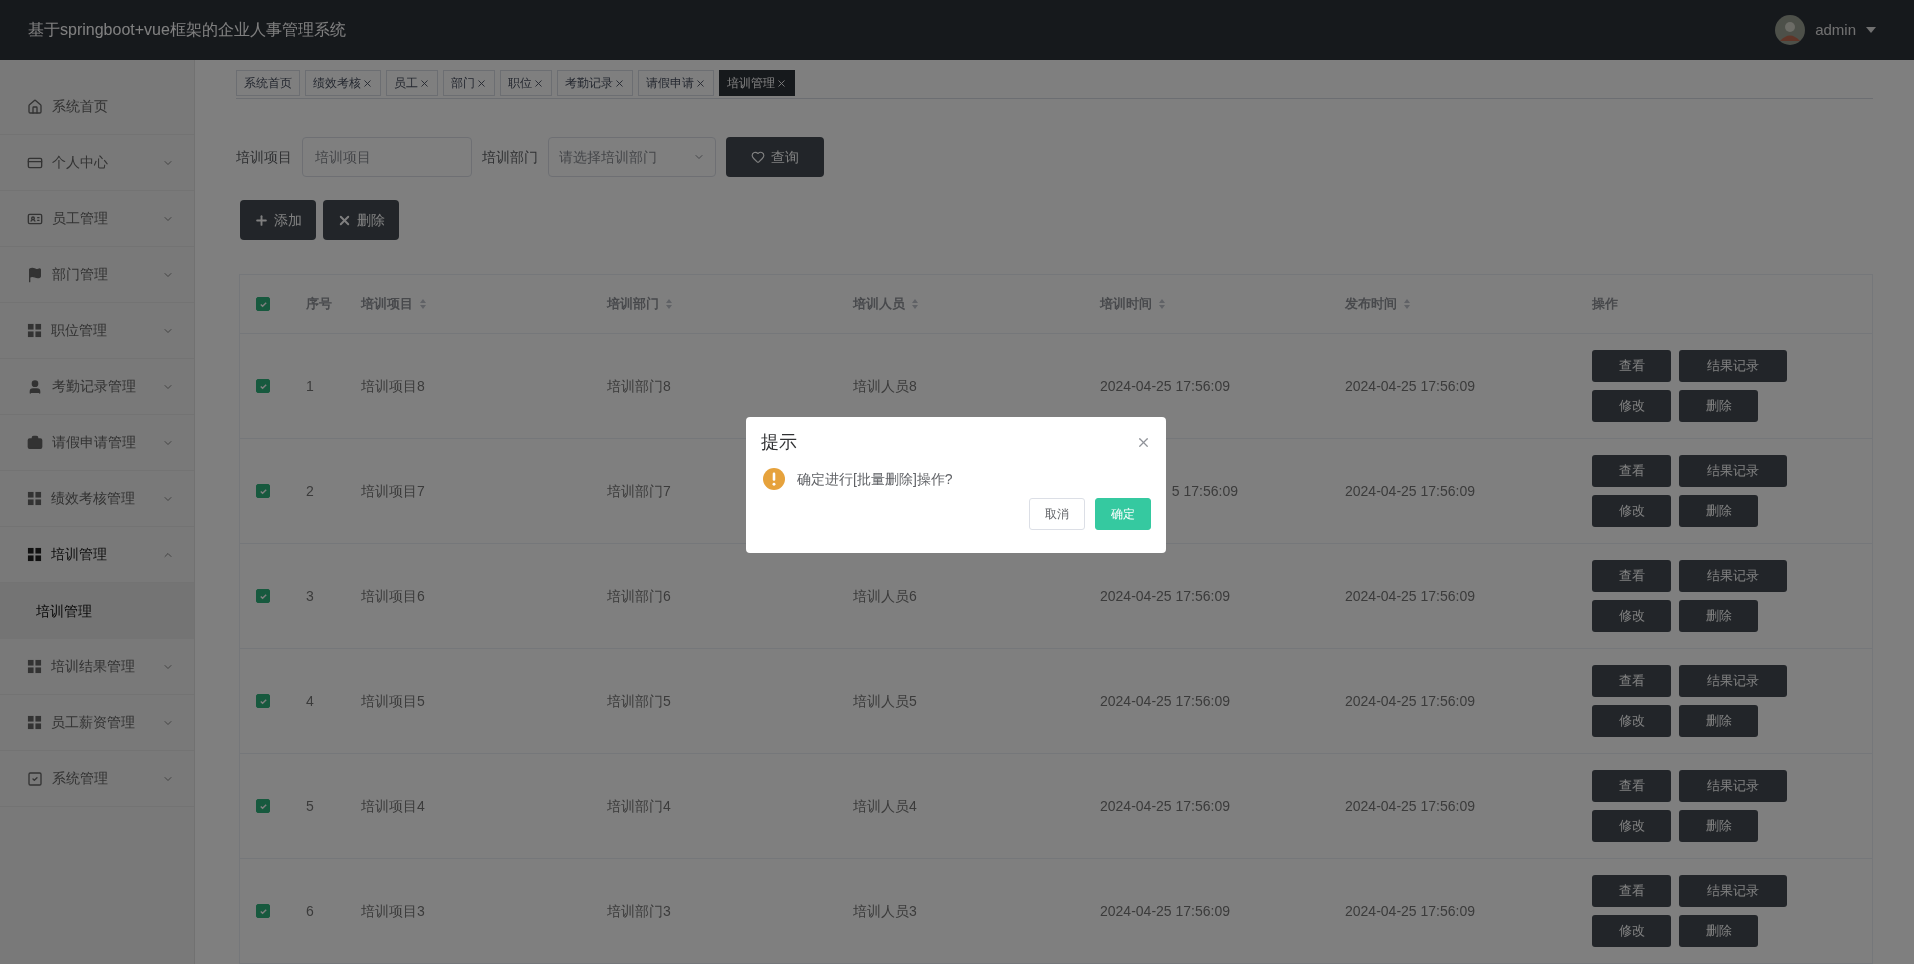 Image resolution: width=1914 pixels, height=964 pixels. Describe the element at coordinates (97, 667) in the screenshot. I see `sidebar-item: 培训结果管理` at that location.